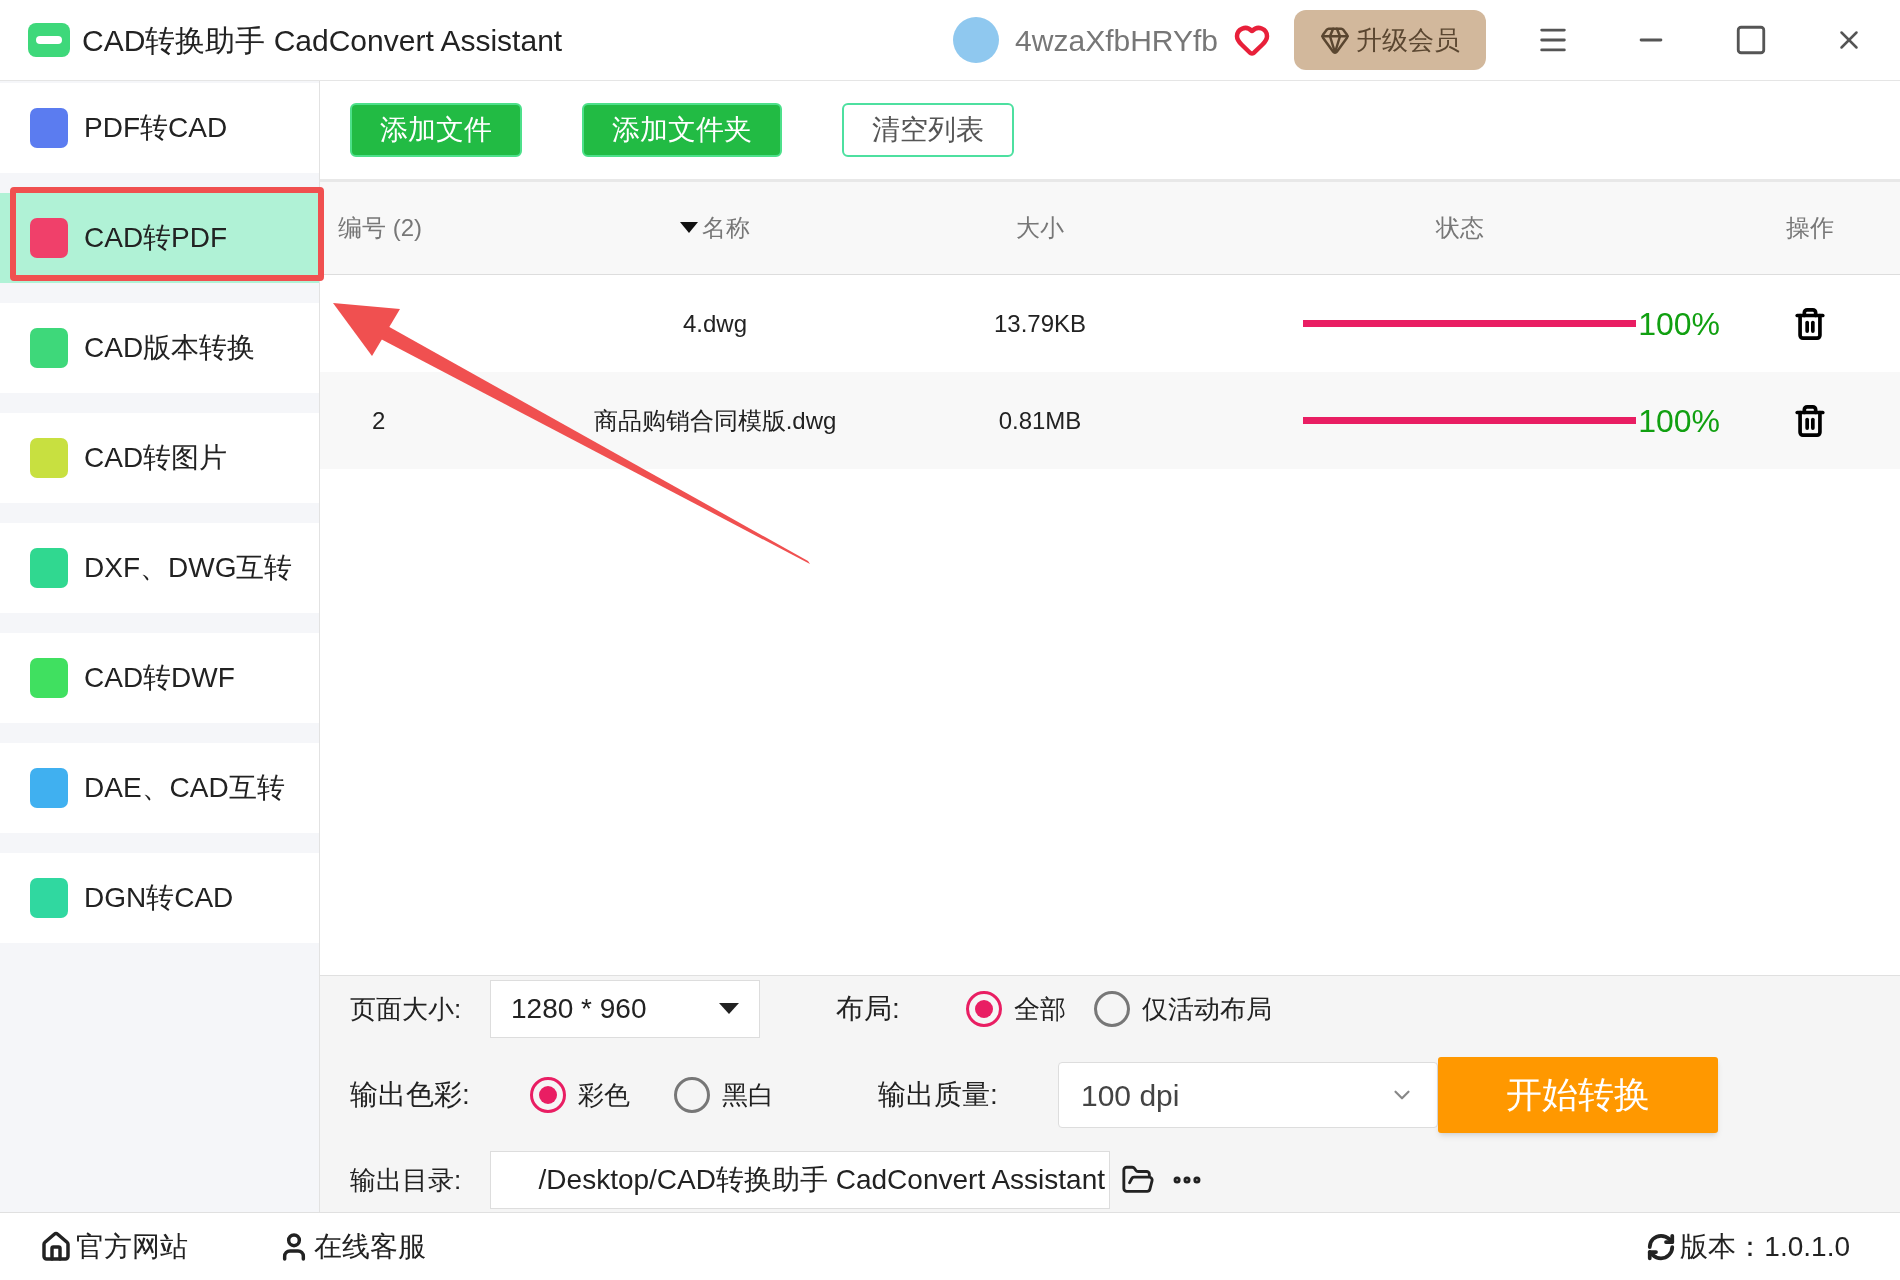 Image resolution: width=1900 pixels, height=1280 pixels. What do you see at coordinates (379, 420) in the screenshot?
I see `row-number: 2` at bounding box center [379, 420].